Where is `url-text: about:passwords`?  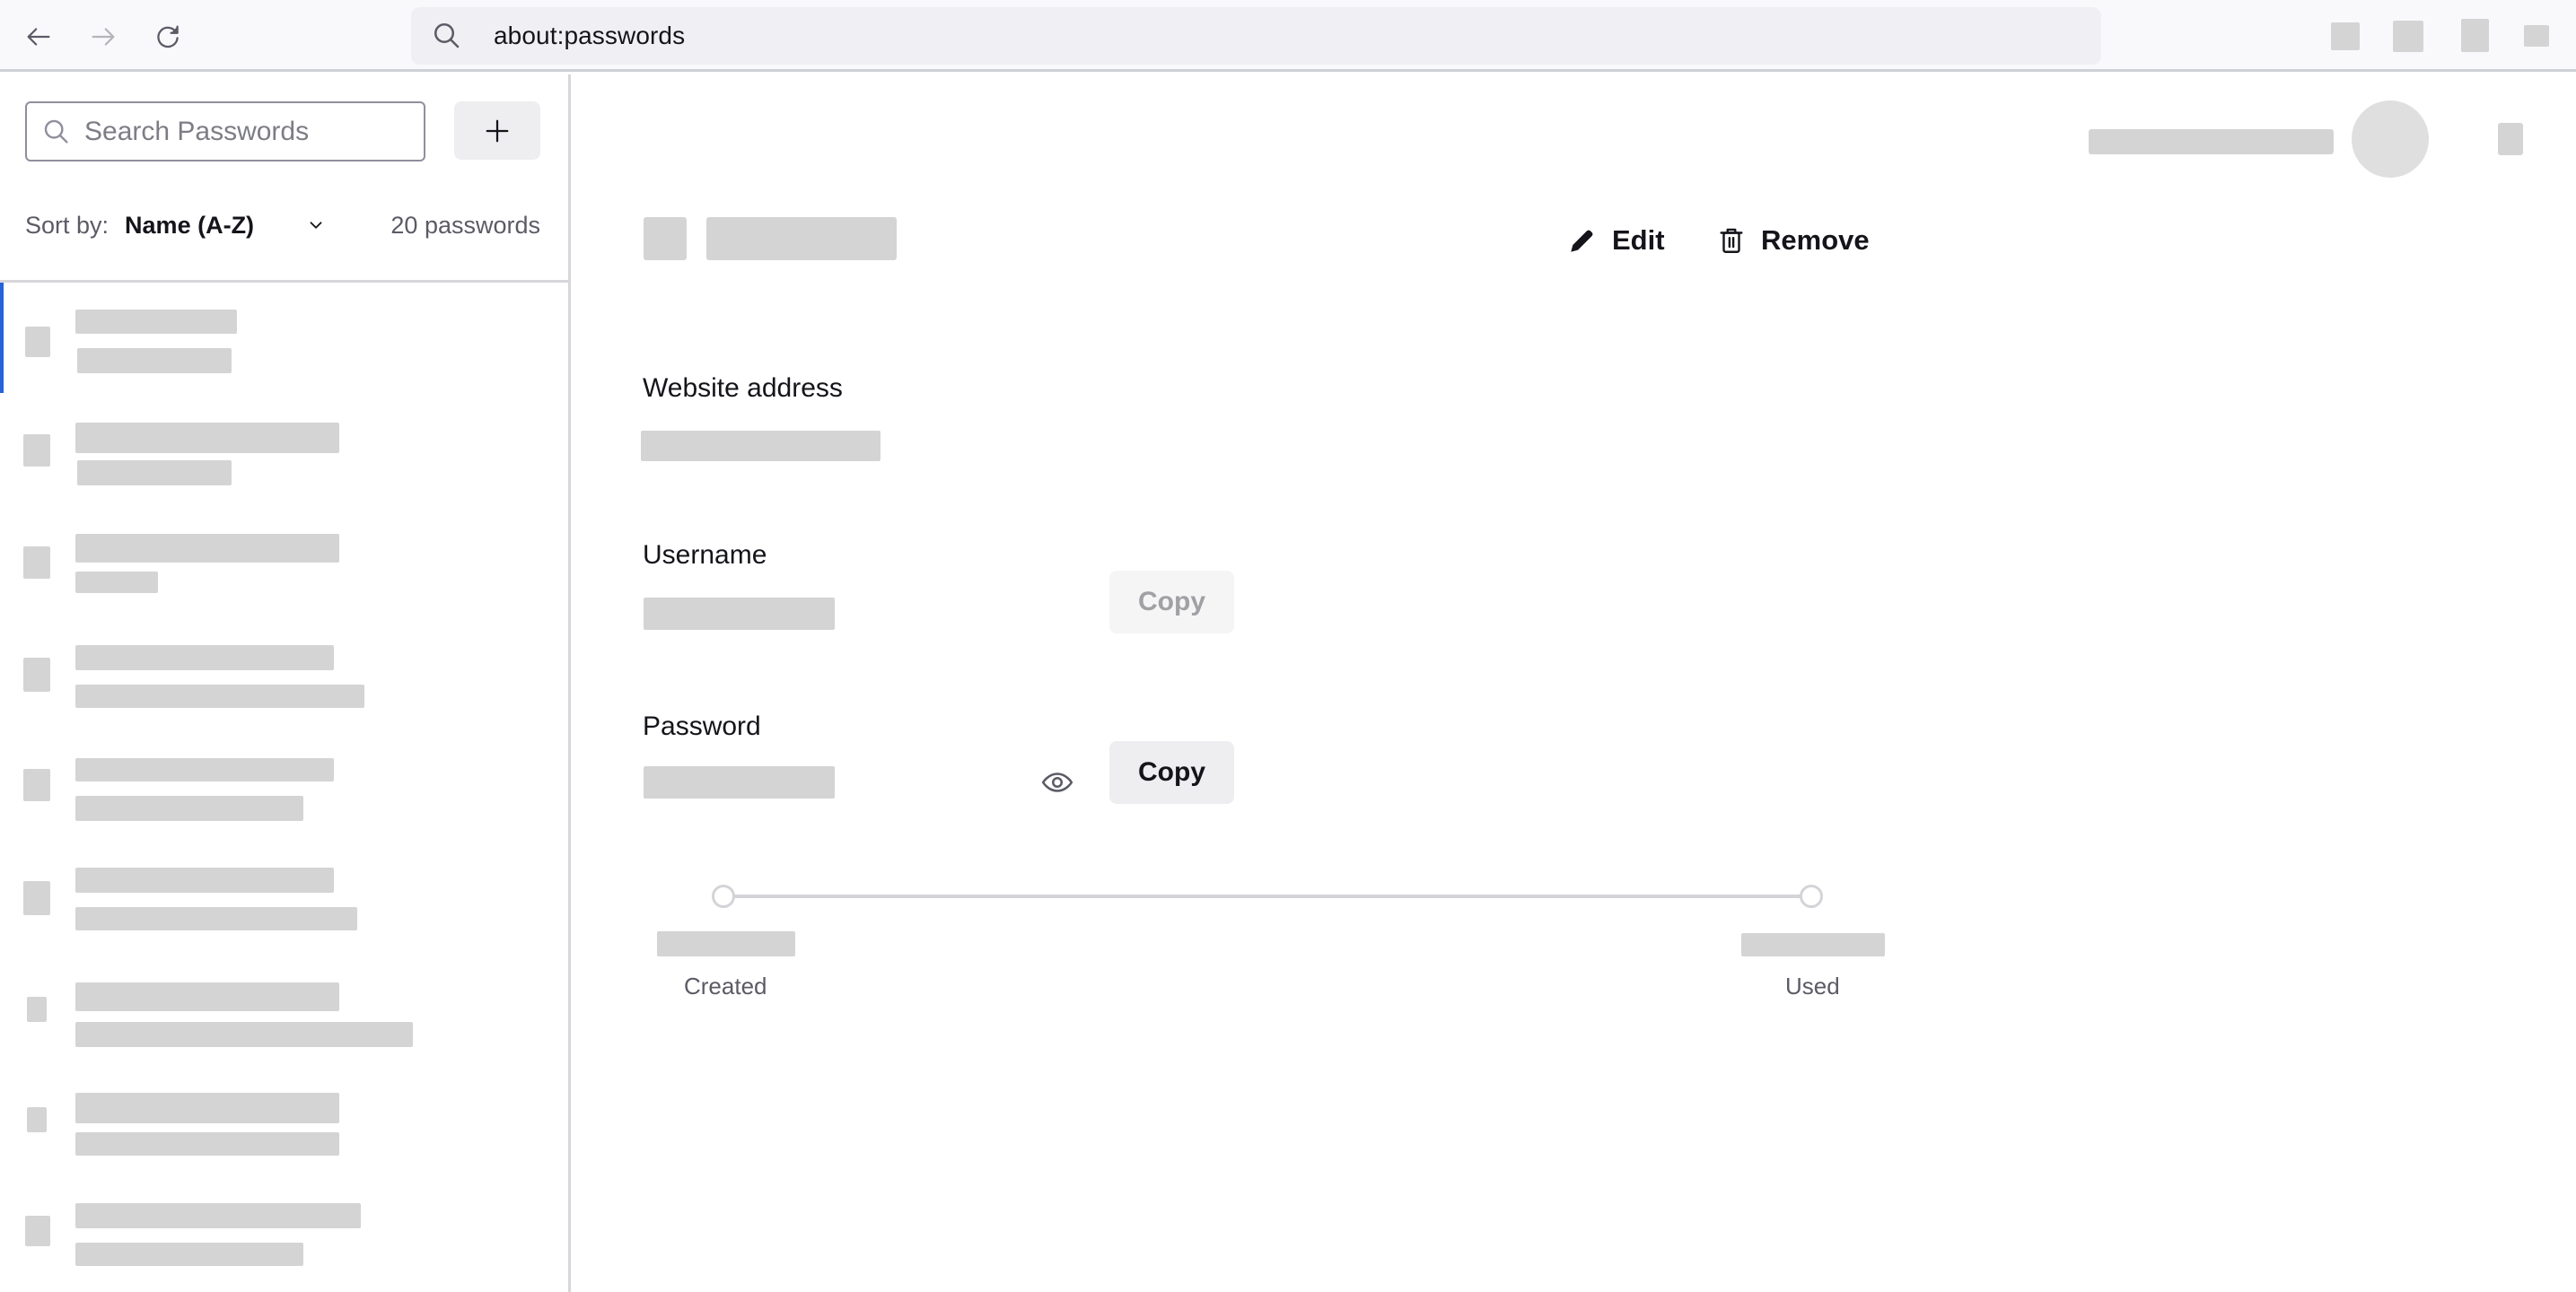 url-text: about:passwords is located at coordinates (589, 36).